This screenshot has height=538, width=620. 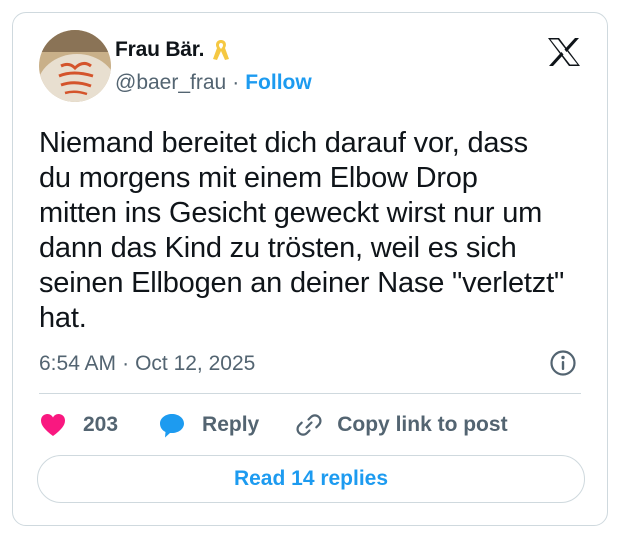 What do you see at coordinates (78, 425) in the screenshot?
I see `like-button: 203` at bounding box center [78, 425].